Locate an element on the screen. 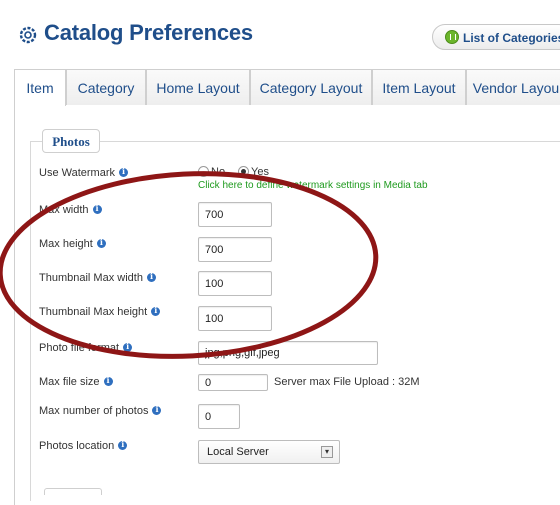 The width and height of the screenshot is (560, 505). max-number-of-photos-input is located at coordinates (219, 416).